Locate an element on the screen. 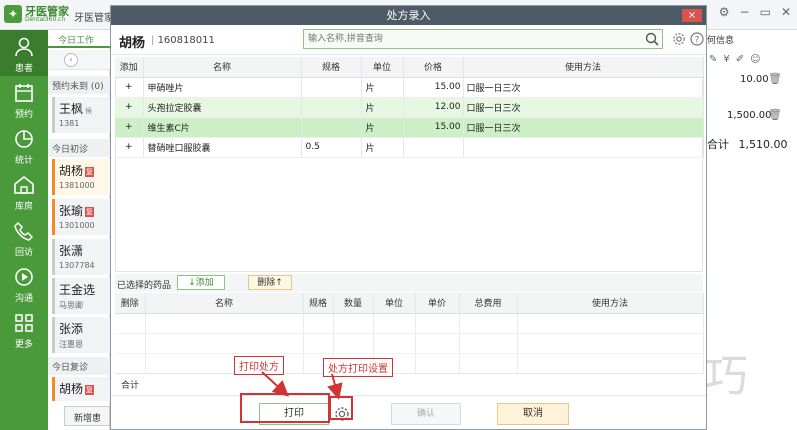 The height and width of the screenshot is (430, 797). column-header: 单价 is located at coordinates (437, 303).